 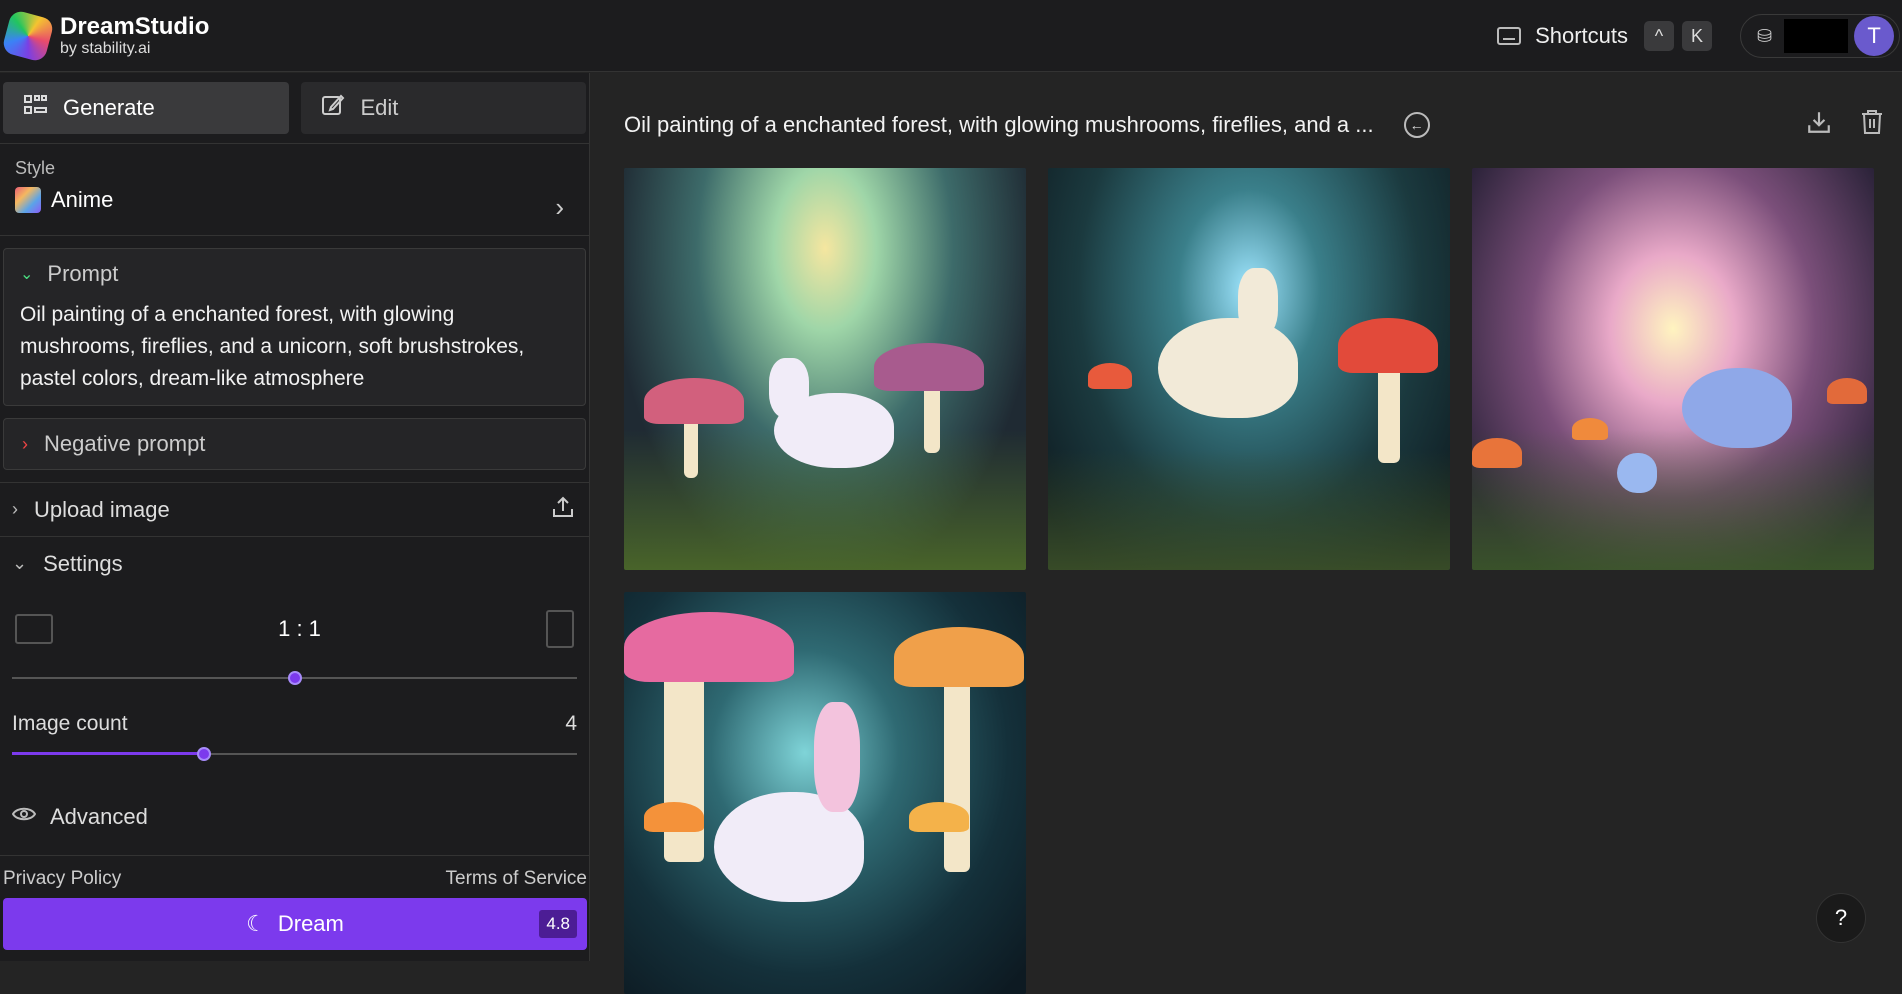 I want to click on image-count-slider, so click(x=294, y=754).